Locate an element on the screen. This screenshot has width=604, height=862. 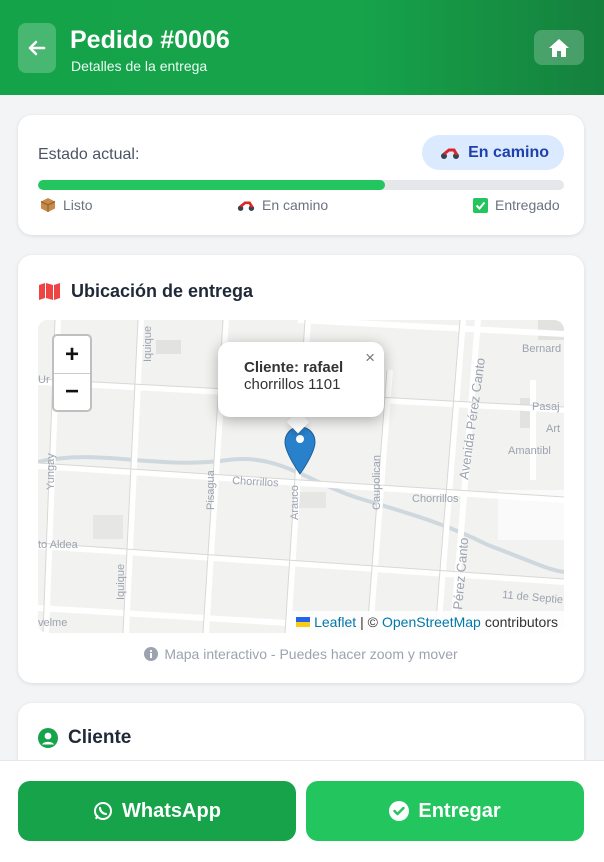
map-attribution: Leaflet | © OpenStreetMap contributors is located at coordinates (427, 622).